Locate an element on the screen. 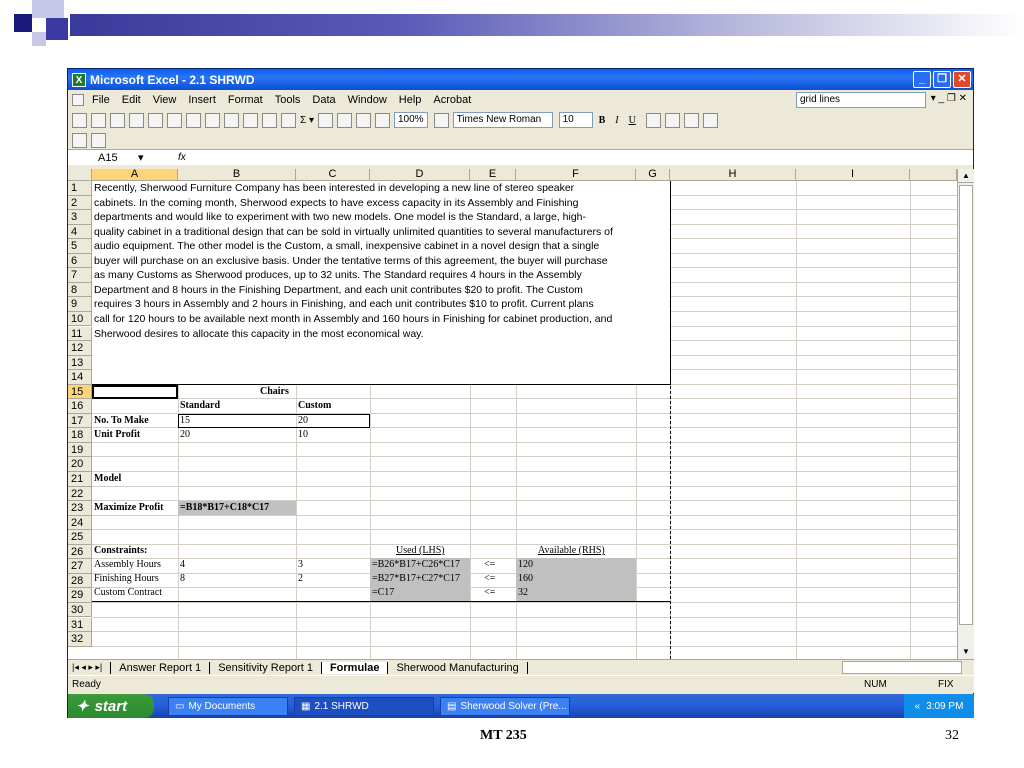 Image resolution: width=1024 pixels, height=768 pixels. doc-icon is located at coordinates (78, 99).